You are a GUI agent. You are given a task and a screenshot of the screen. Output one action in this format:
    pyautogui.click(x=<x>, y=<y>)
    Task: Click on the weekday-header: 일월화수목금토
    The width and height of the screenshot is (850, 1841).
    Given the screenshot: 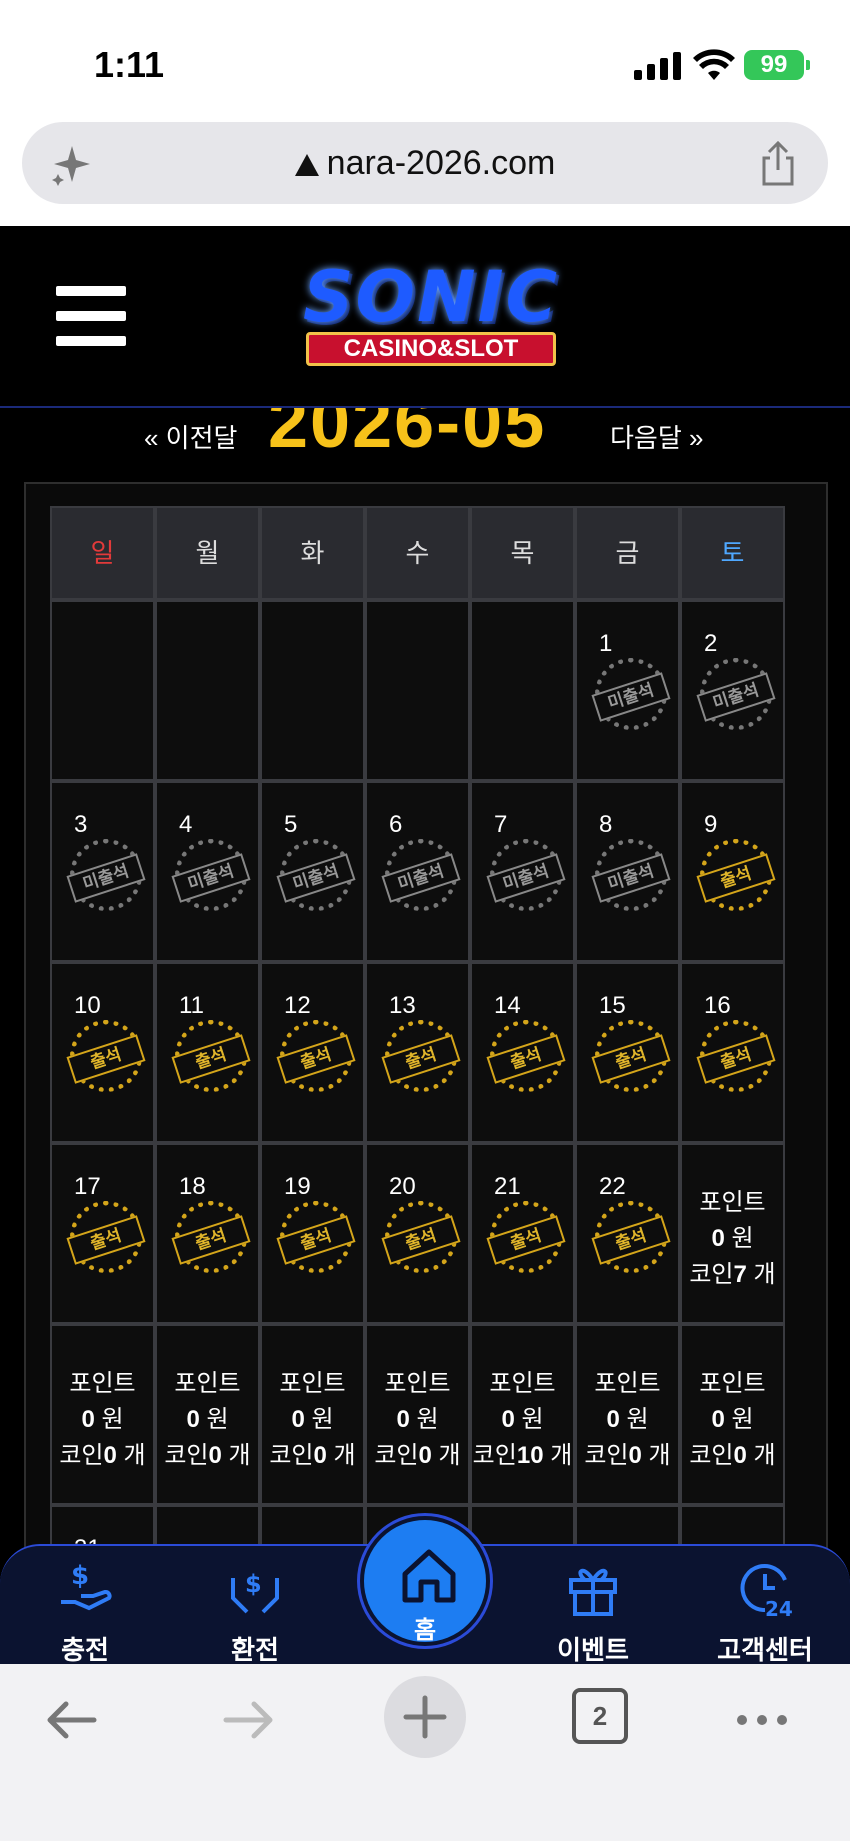 What is the action you would take?
    pyautogui.click(x=417, y=553)
    